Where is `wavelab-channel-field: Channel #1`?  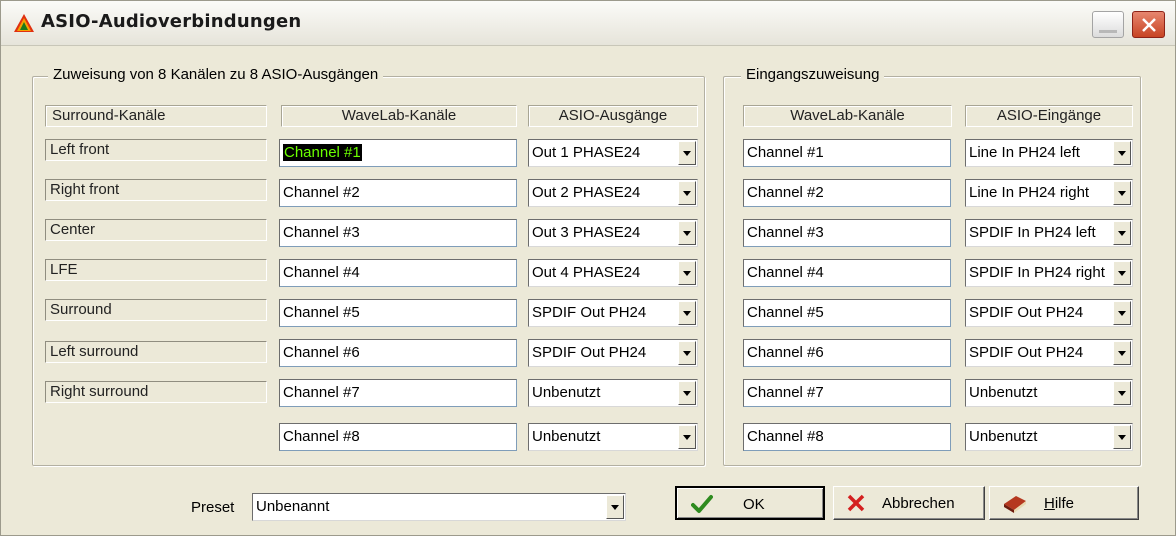
wavelab-channel-field: Channel #1 is located at coordinates (398, 153).